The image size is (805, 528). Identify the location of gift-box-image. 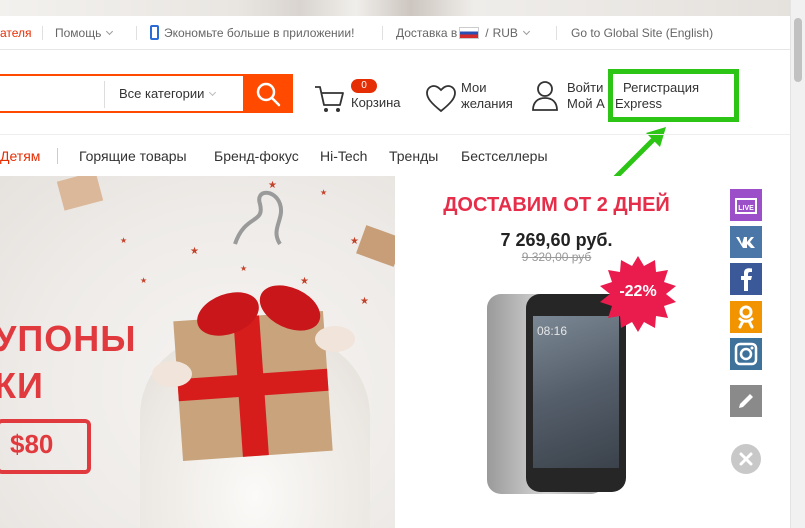
(253, 386).